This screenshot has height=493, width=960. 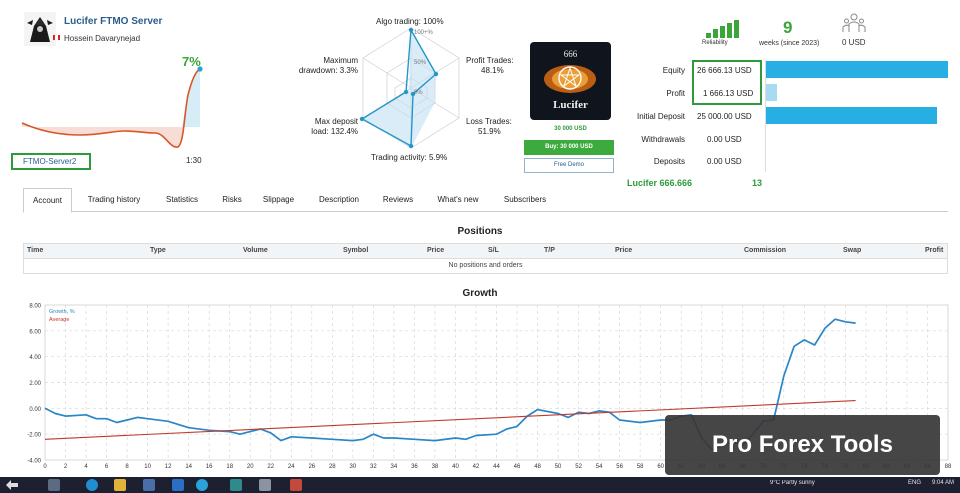 What do you see at coordinates (86, 467) in the screenshot?
I see `x-tick-label: 4` at bounding box center [86, 467].